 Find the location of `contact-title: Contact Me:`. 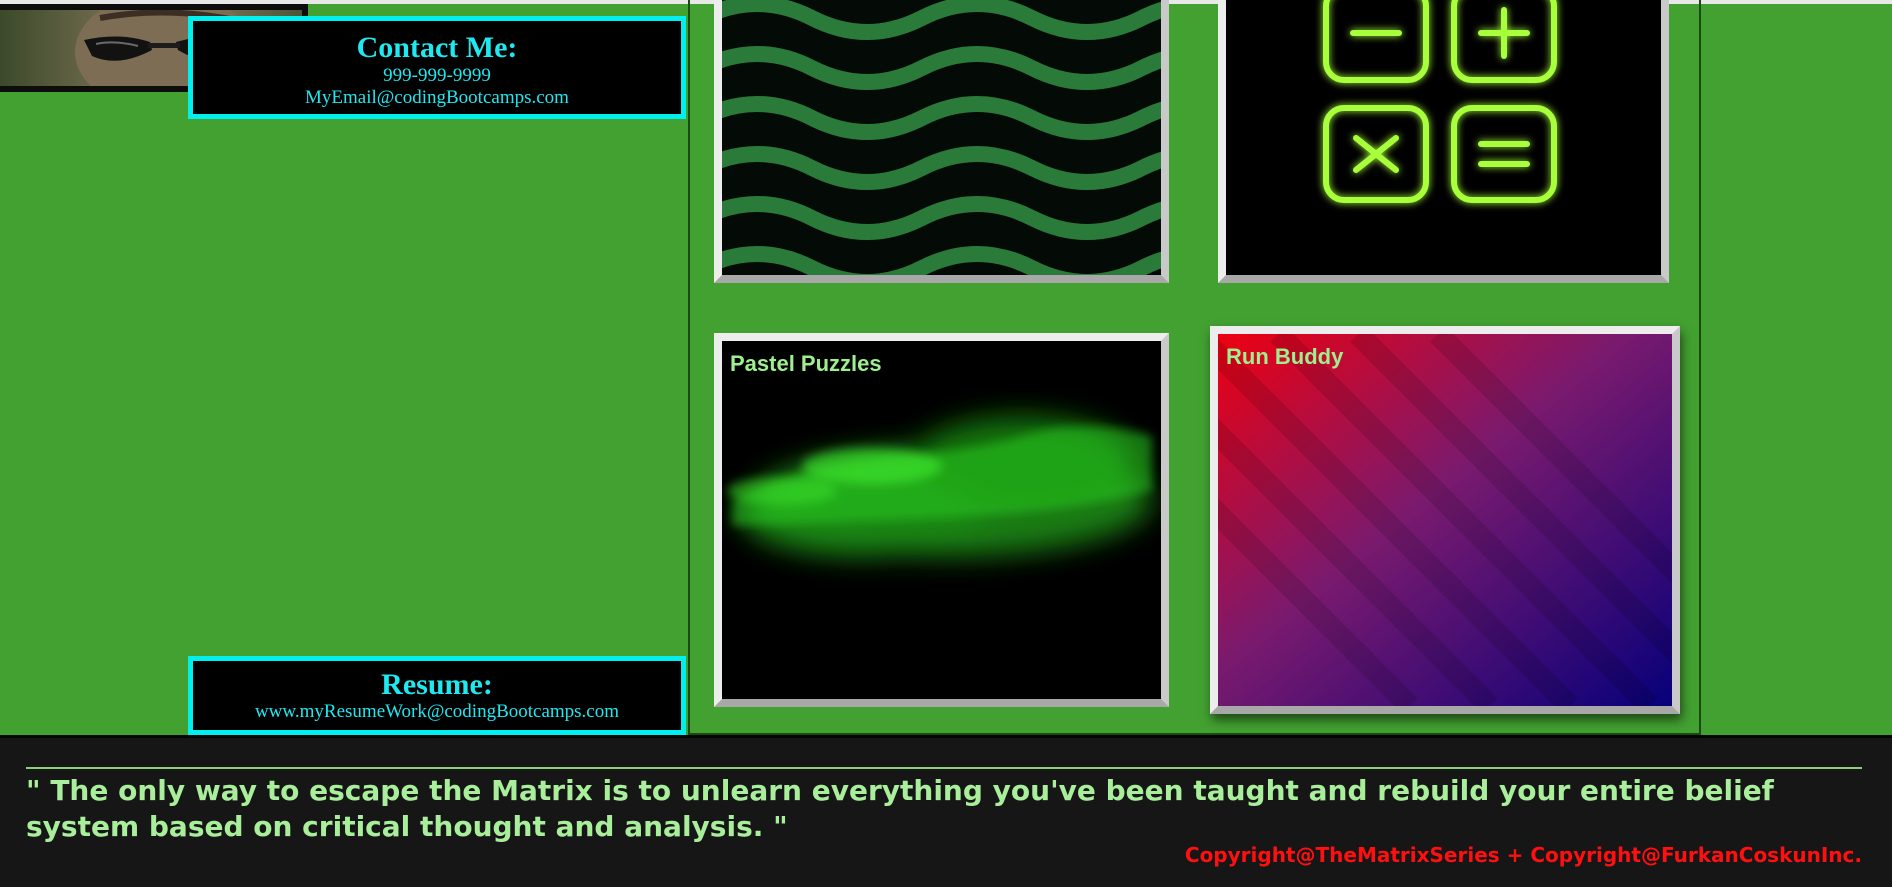

contact-title: Contact Me: is located at coordinates (437, 47).